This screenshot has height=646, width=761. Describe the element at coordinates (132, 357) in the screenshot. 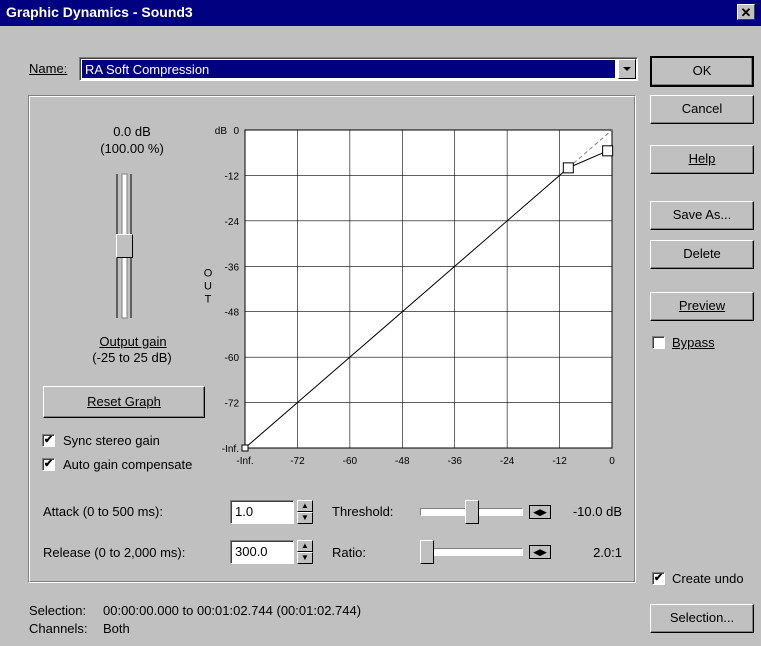

I see `output-gain-range: (-25 to 25 dB)` at that location.